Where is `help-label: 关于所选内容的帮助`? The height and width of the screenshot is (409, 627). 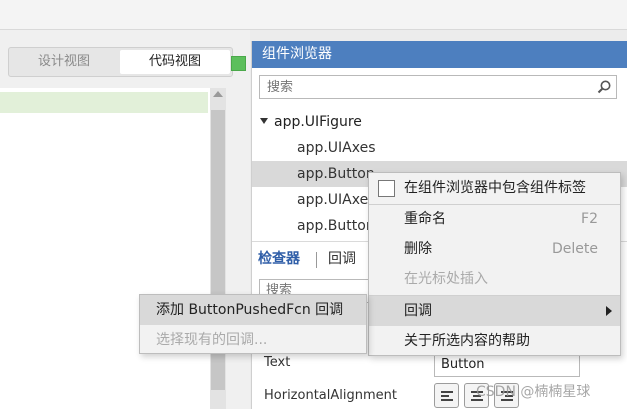 help-label: 关于所选内容的帮助 is located at coordinates (467, 341).